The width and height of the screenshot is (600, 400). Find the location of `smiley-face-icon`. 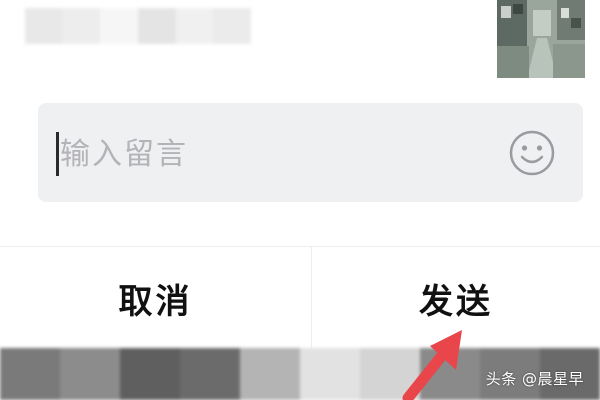

smiley-face-icon is located at coordinates (532, 153).